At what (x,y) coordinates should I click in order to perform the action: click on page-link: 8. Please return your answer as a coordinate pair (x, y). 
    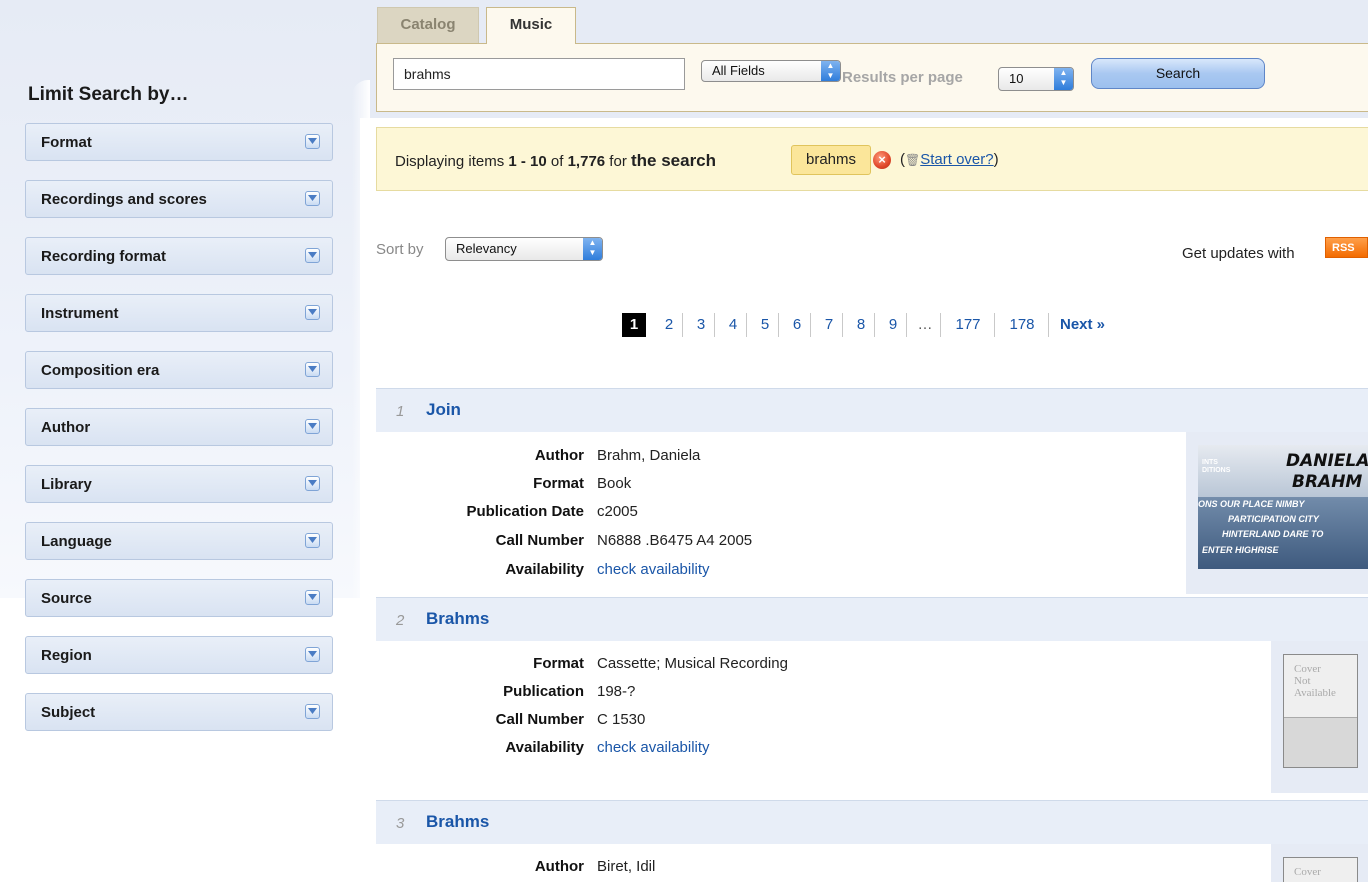
    Looking at the image, I should click on (861, 325).